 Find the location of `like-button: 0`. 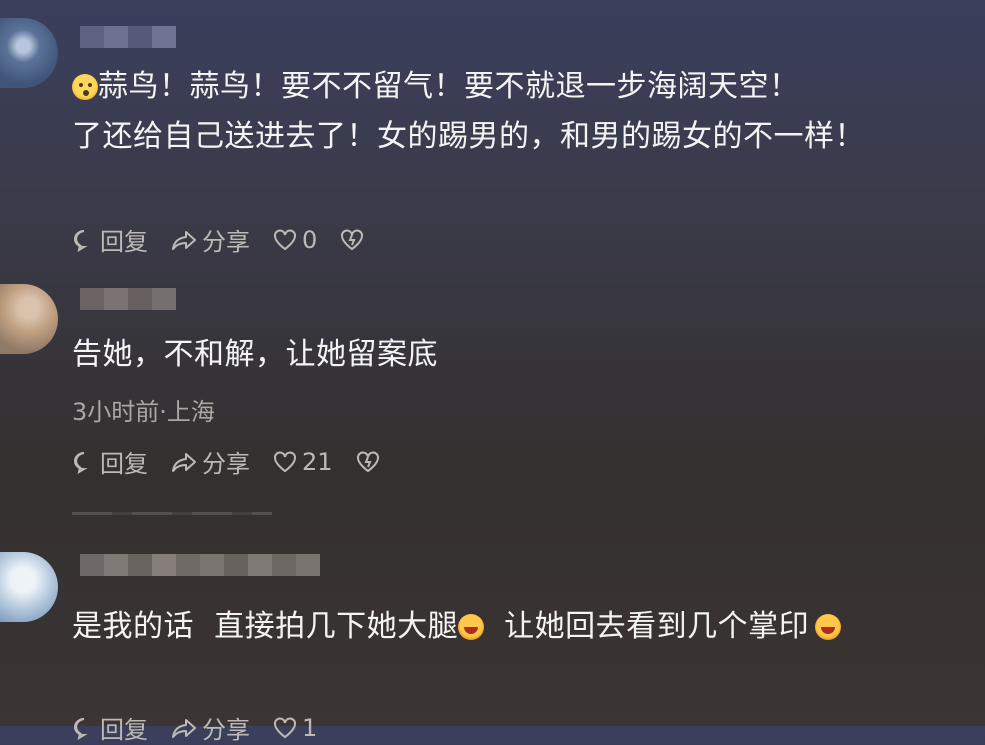

like-button: 0 is located at coordinates (294, 240).